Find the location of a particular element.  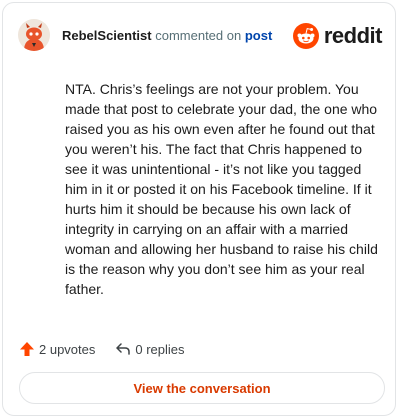

comment-meta: RebelScientist commented on post is located at coordinates (167, 35).